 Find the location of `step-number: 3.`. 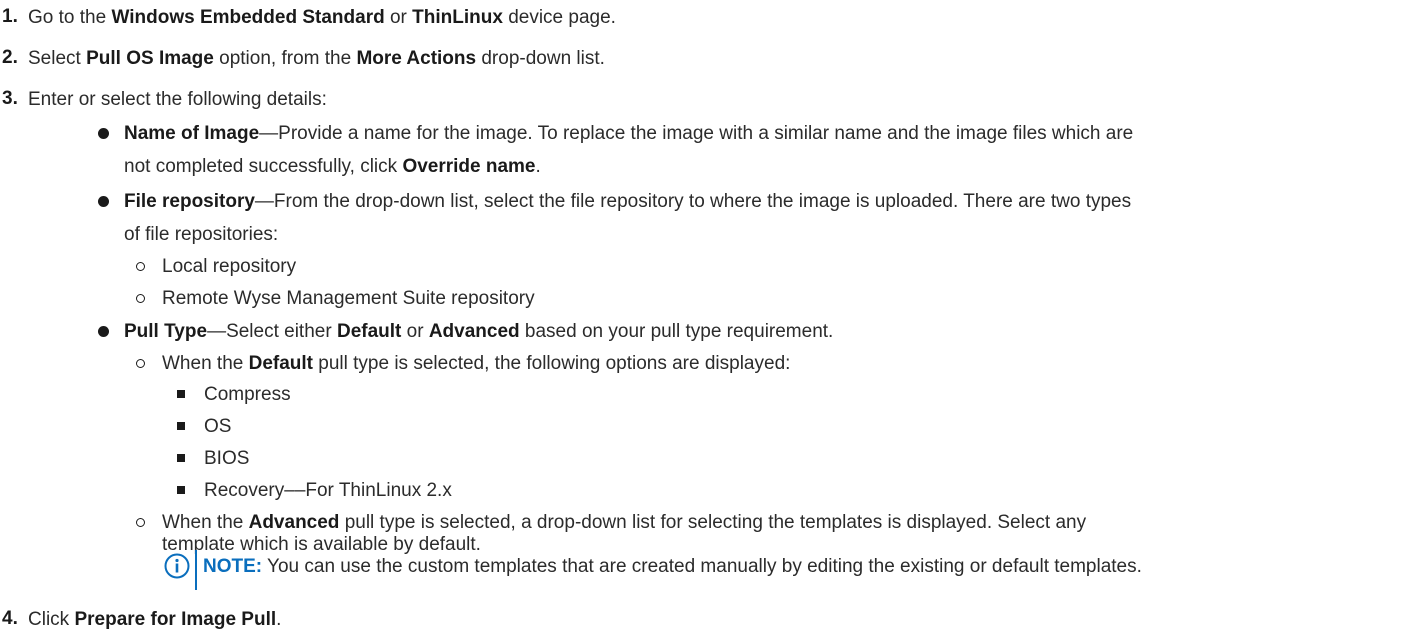

step-number: 3. is located at coordinates (10, 98).